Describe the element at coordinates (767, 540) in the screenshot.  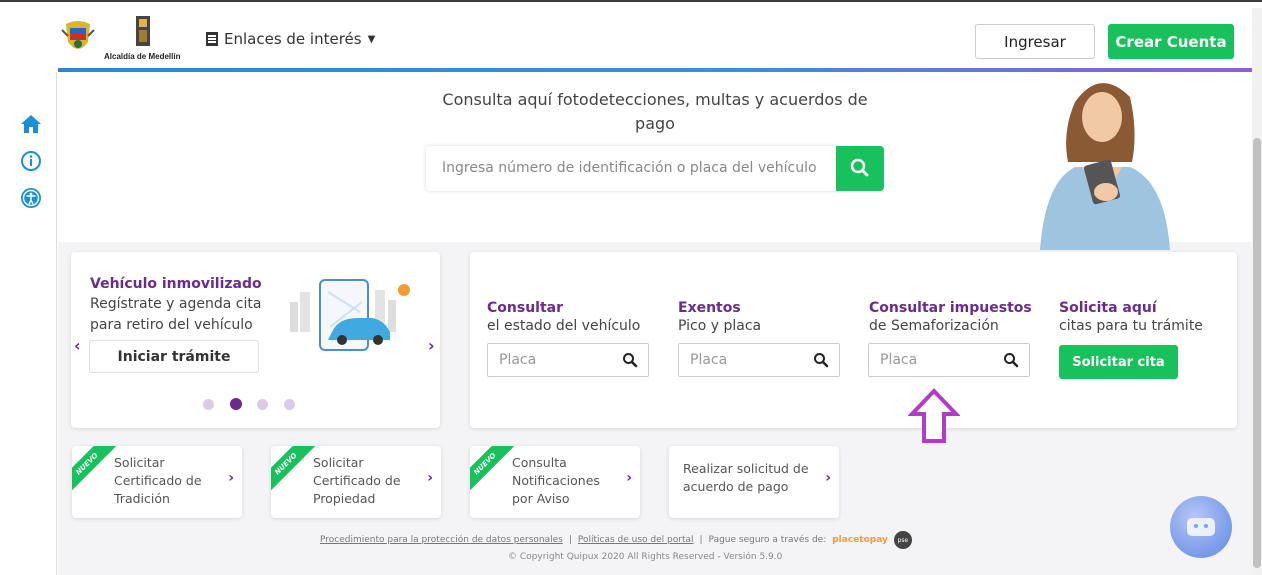
I see `pay-text: Pague seguro a través de:` at that location.